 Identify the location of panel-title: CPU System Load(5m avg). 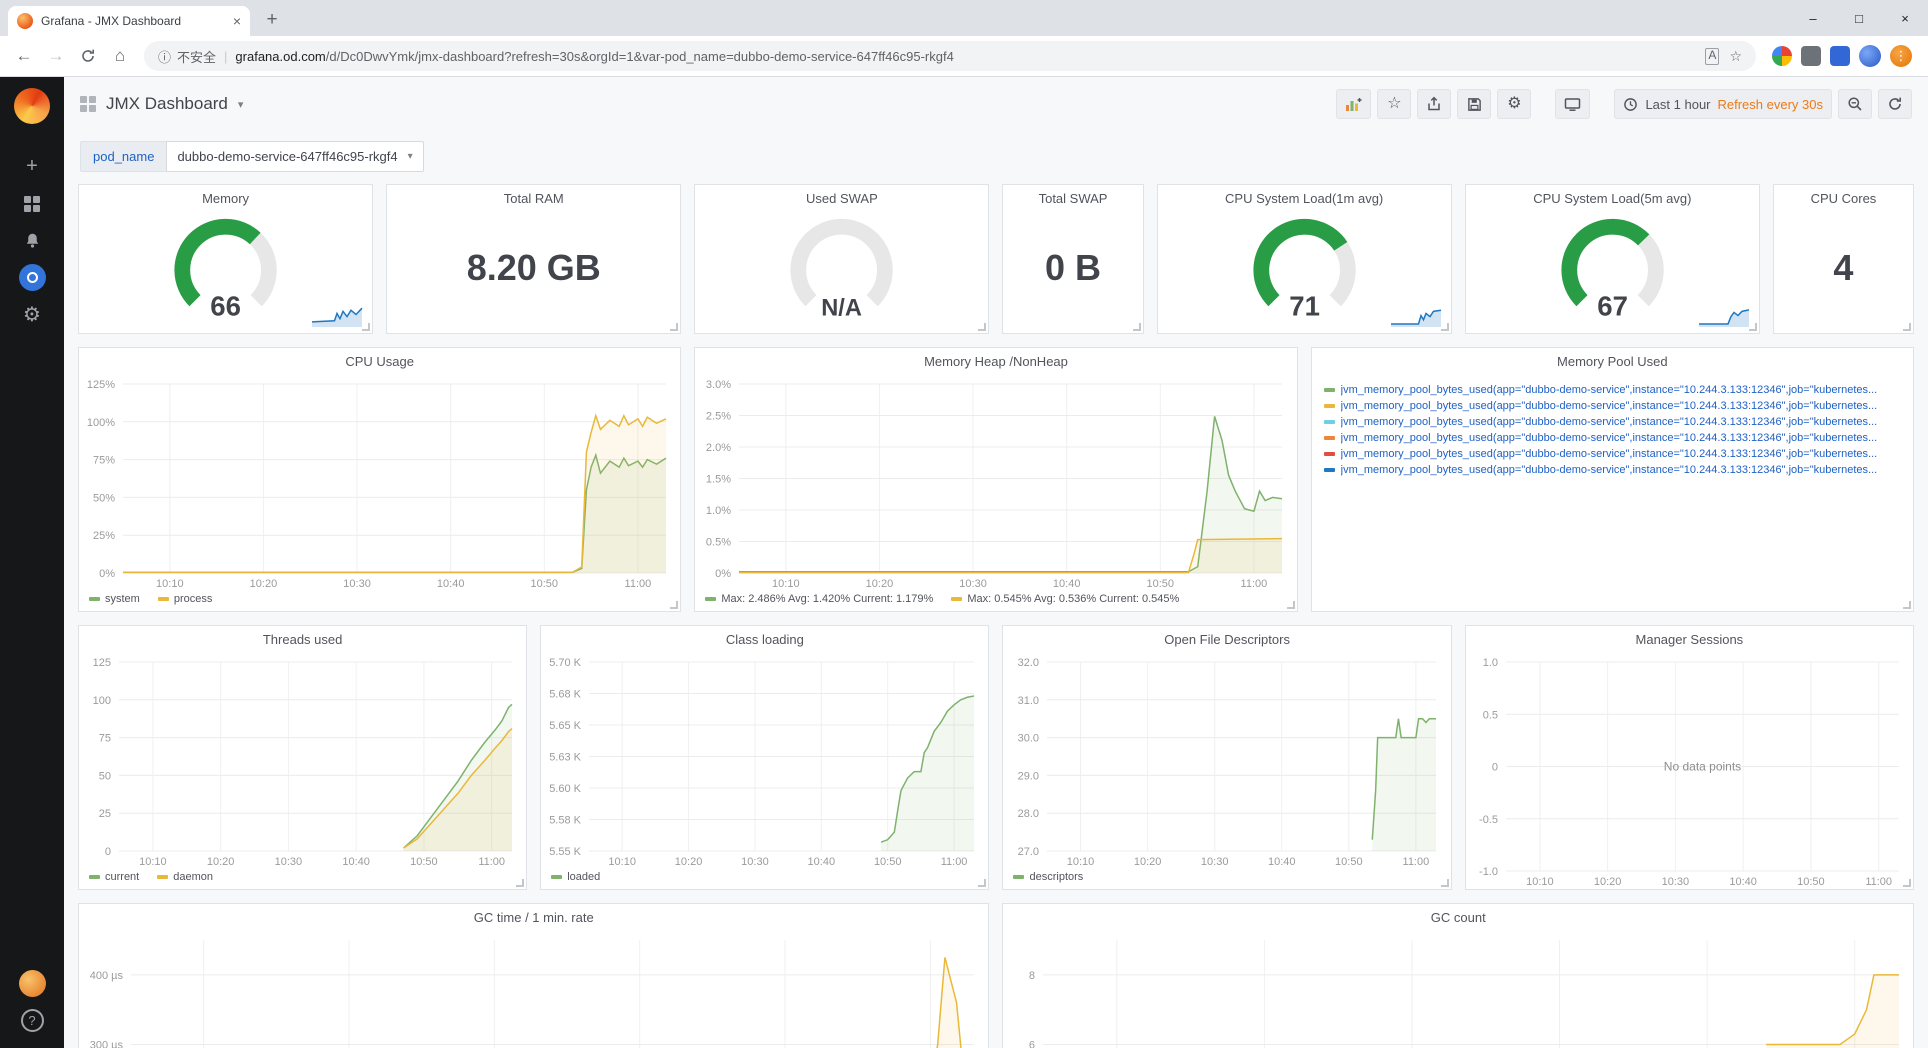
(1612, 198).